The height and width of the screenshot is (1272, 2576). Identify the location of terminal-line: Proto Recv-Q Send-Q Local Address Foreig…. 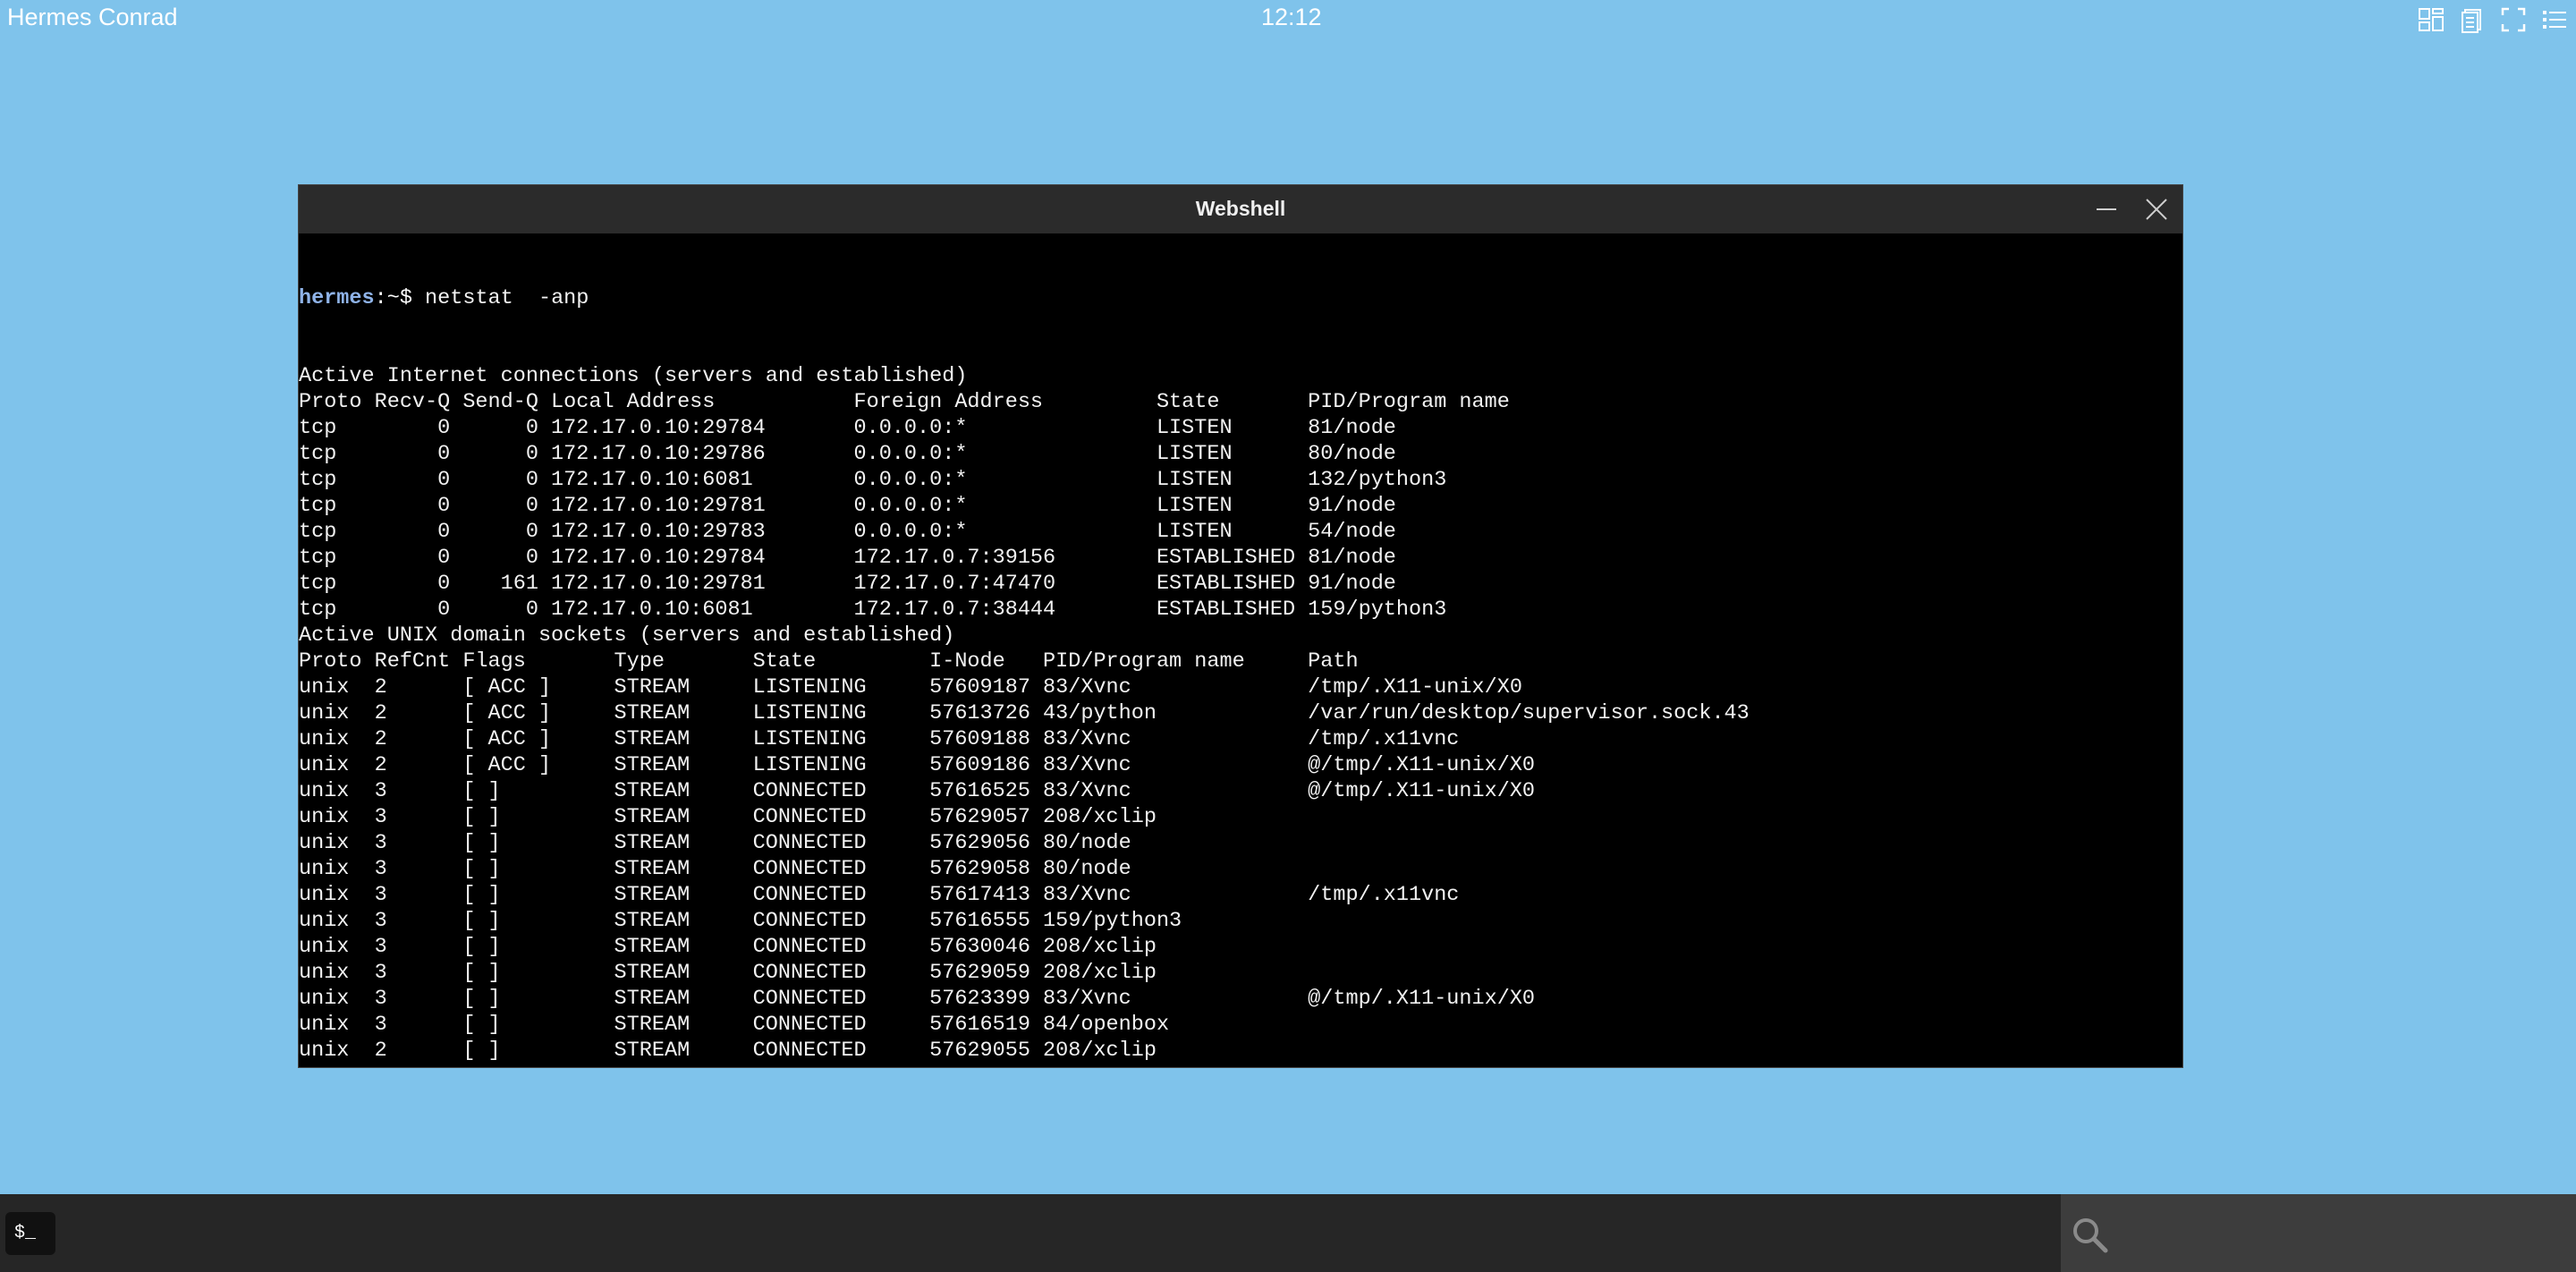
(904, 402).